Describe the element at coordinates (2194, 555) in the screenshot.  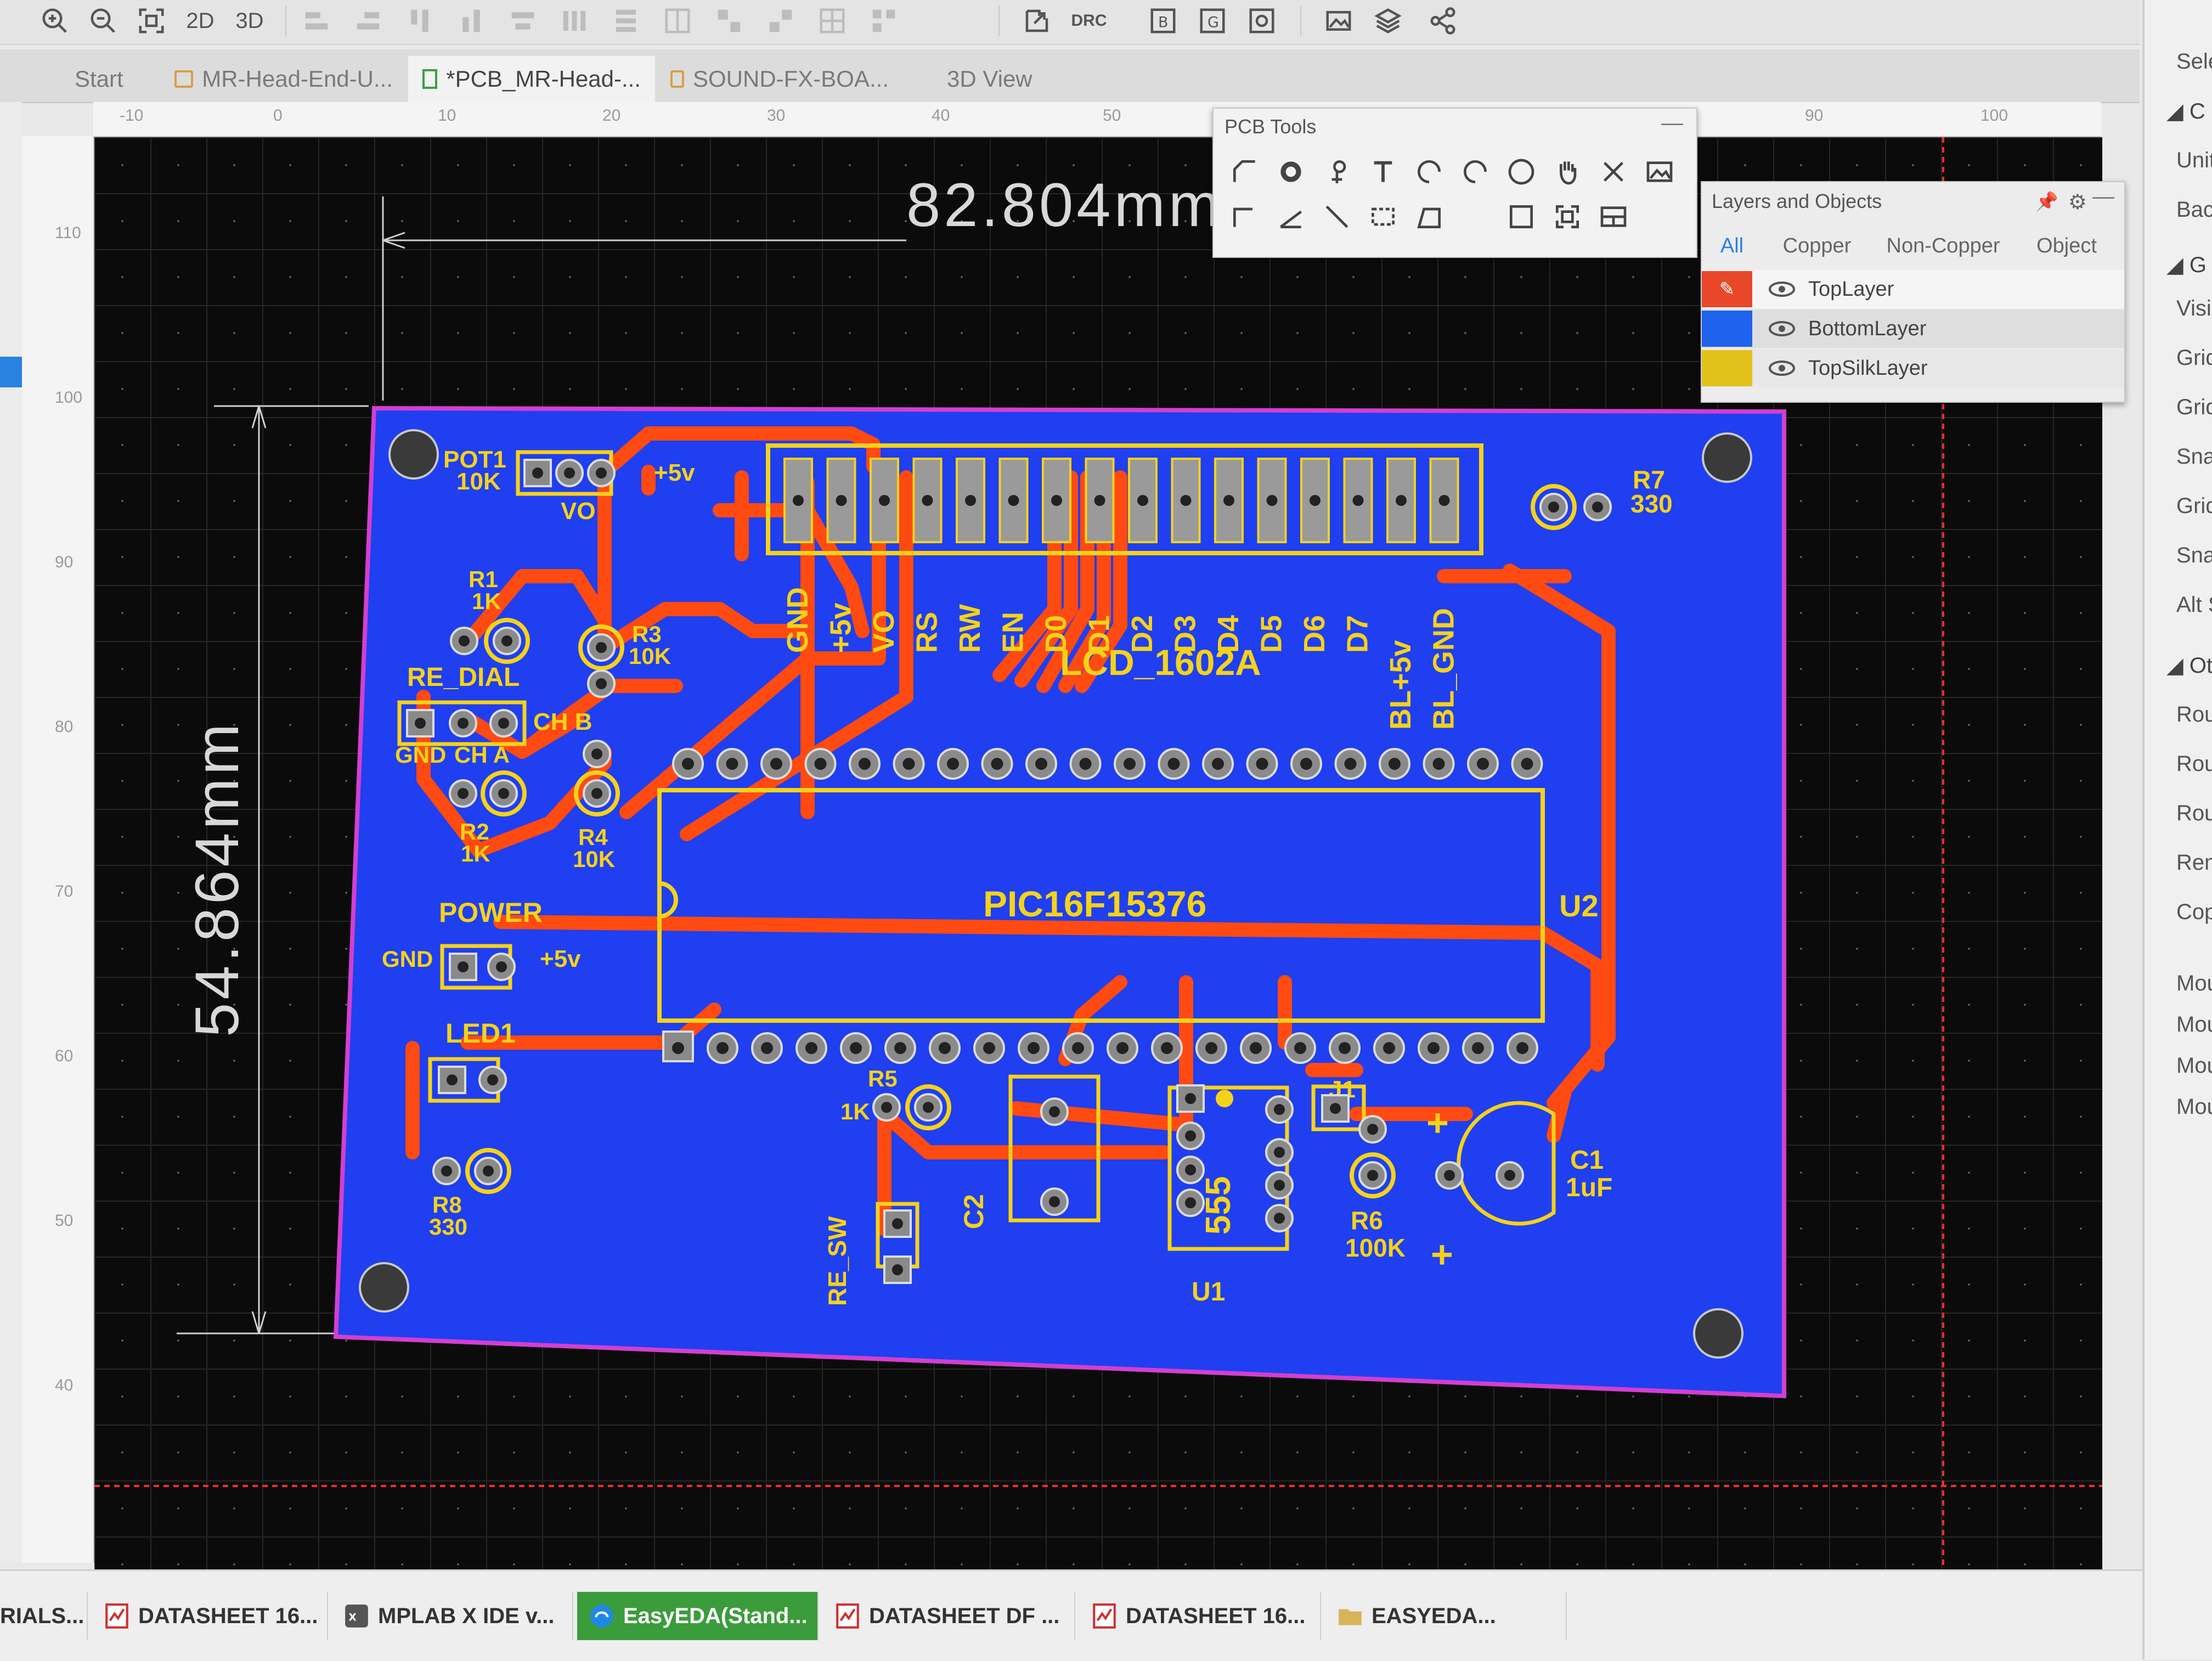
I see `property-item: Snap` at that location.